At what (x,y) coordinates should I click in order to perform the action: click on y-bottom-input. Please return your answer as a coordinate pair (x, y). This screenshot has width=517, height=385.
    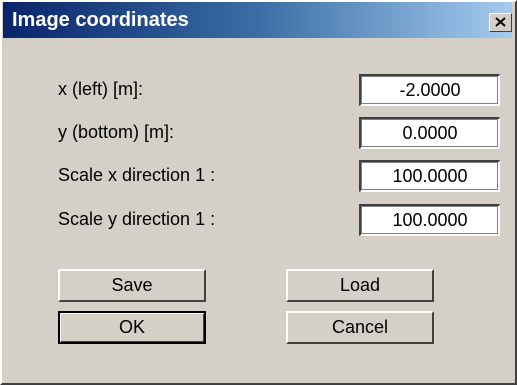
    Looking at the image, I should click on (429, 133).